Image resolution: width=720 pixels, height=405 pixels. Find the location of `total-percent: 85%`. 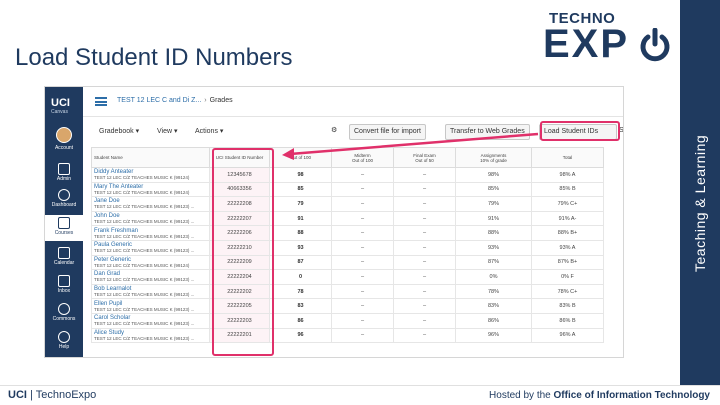

total-percent: 85% is located at coordinates (565, 189).